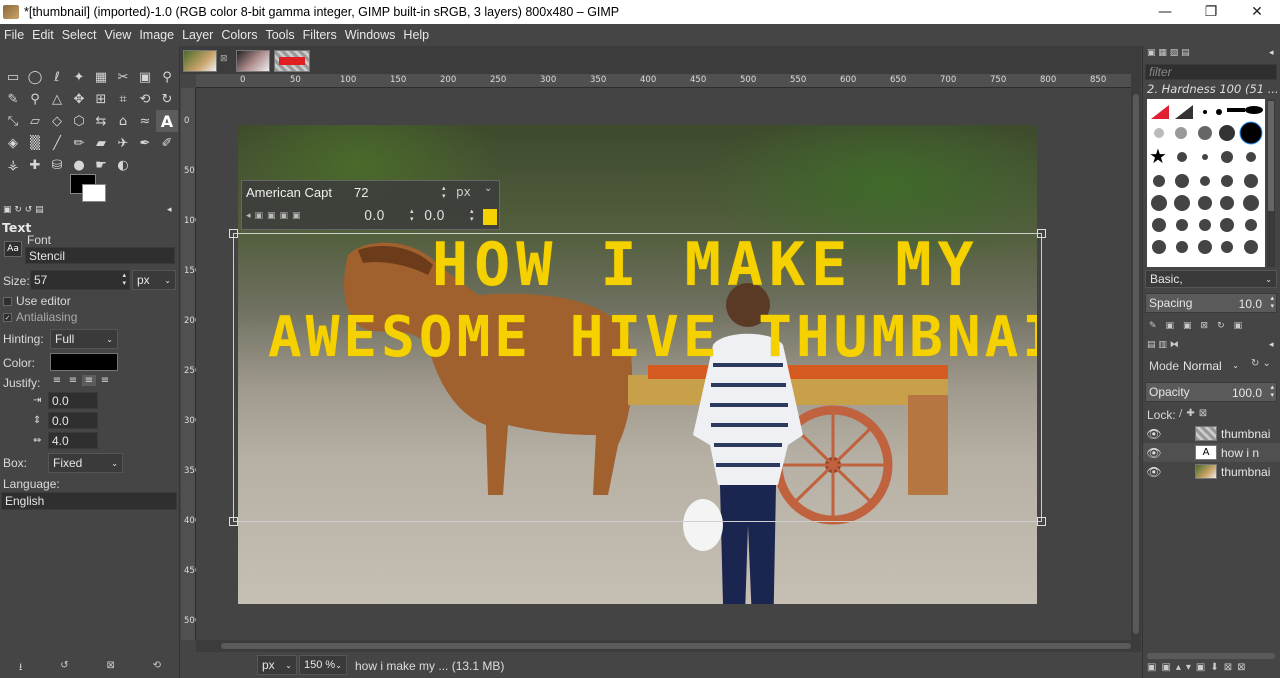 The height and width of the screenshot is (678, 1280). Describe the element at coordinates (57, 380) in the screenshot. I see `justify-left-icon: ≡` at that location.